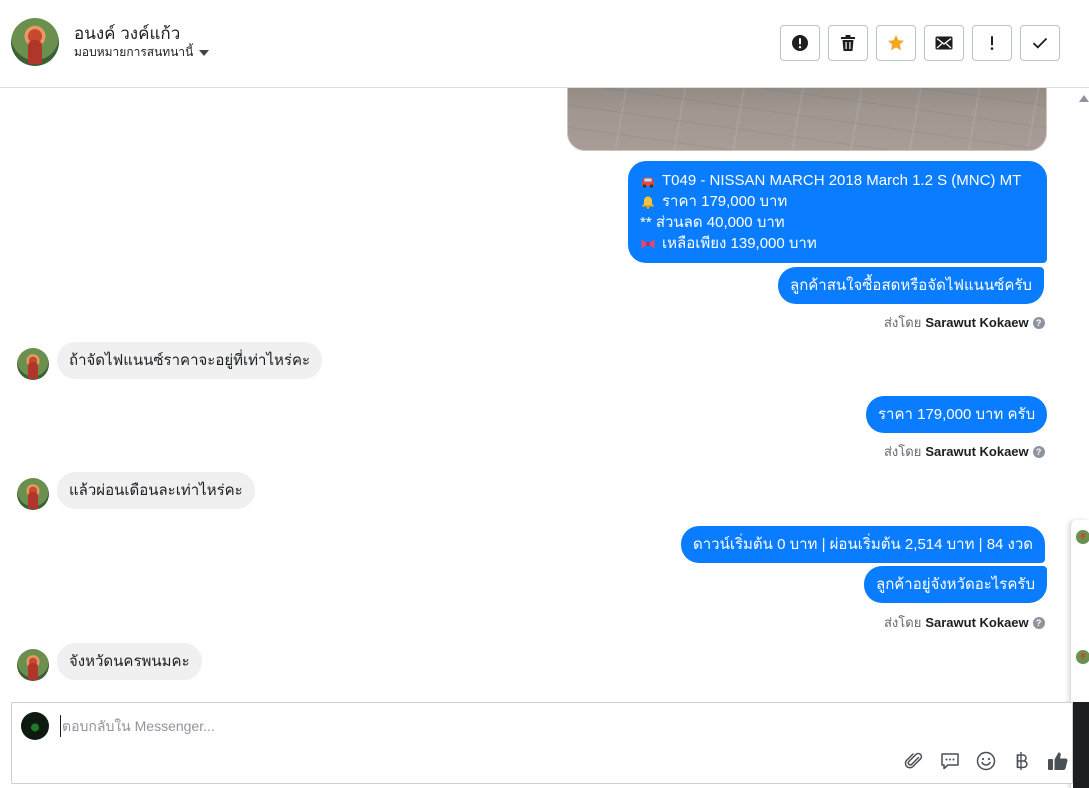 Image resolution: width=1089 pixels, height=788 pixels. I want to click on incoming-message: แล้วผ่อนเดือนละเท่าไหร่คะ, so click(156, 490).